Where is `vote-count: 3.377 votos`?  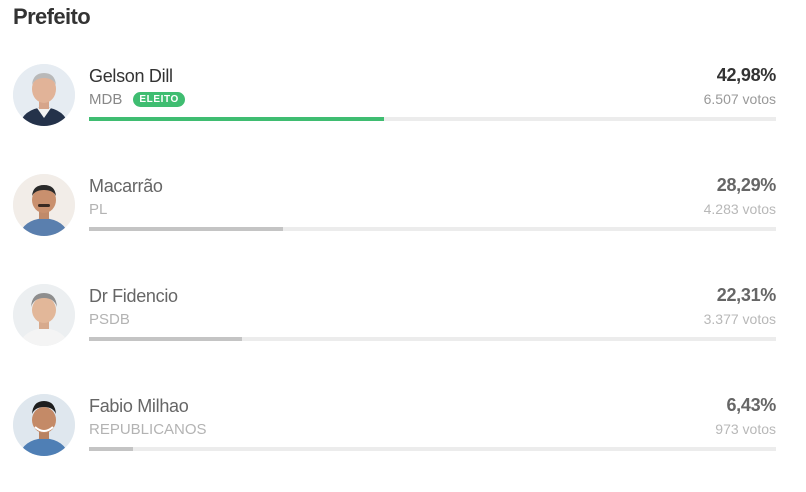
vote-count: 3.377 votos is located at coordinates (739, 319).